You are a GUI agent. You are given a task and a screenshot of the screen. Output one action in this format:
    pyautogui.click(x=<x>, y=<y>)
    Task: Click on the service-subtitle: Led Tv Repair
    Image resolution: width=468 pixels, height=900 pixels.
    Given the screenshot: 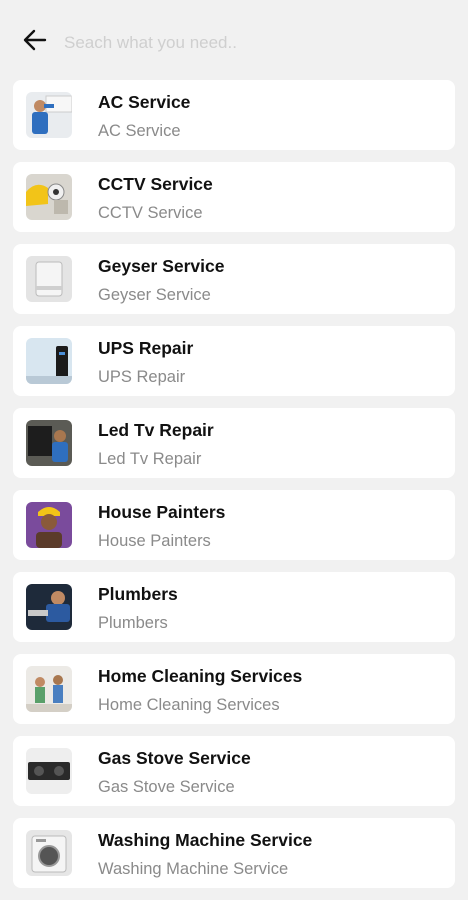 What is the action you would take?
    pyautogui.click(x=150, y=459)
    